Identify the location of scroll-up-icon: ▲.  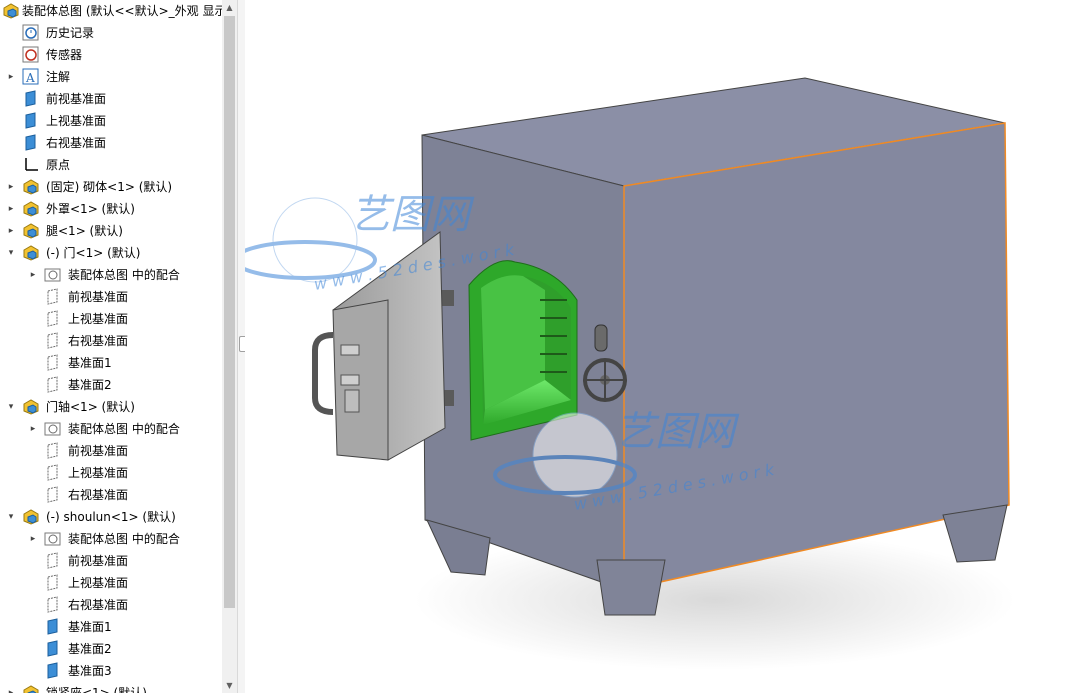
(229, 7).